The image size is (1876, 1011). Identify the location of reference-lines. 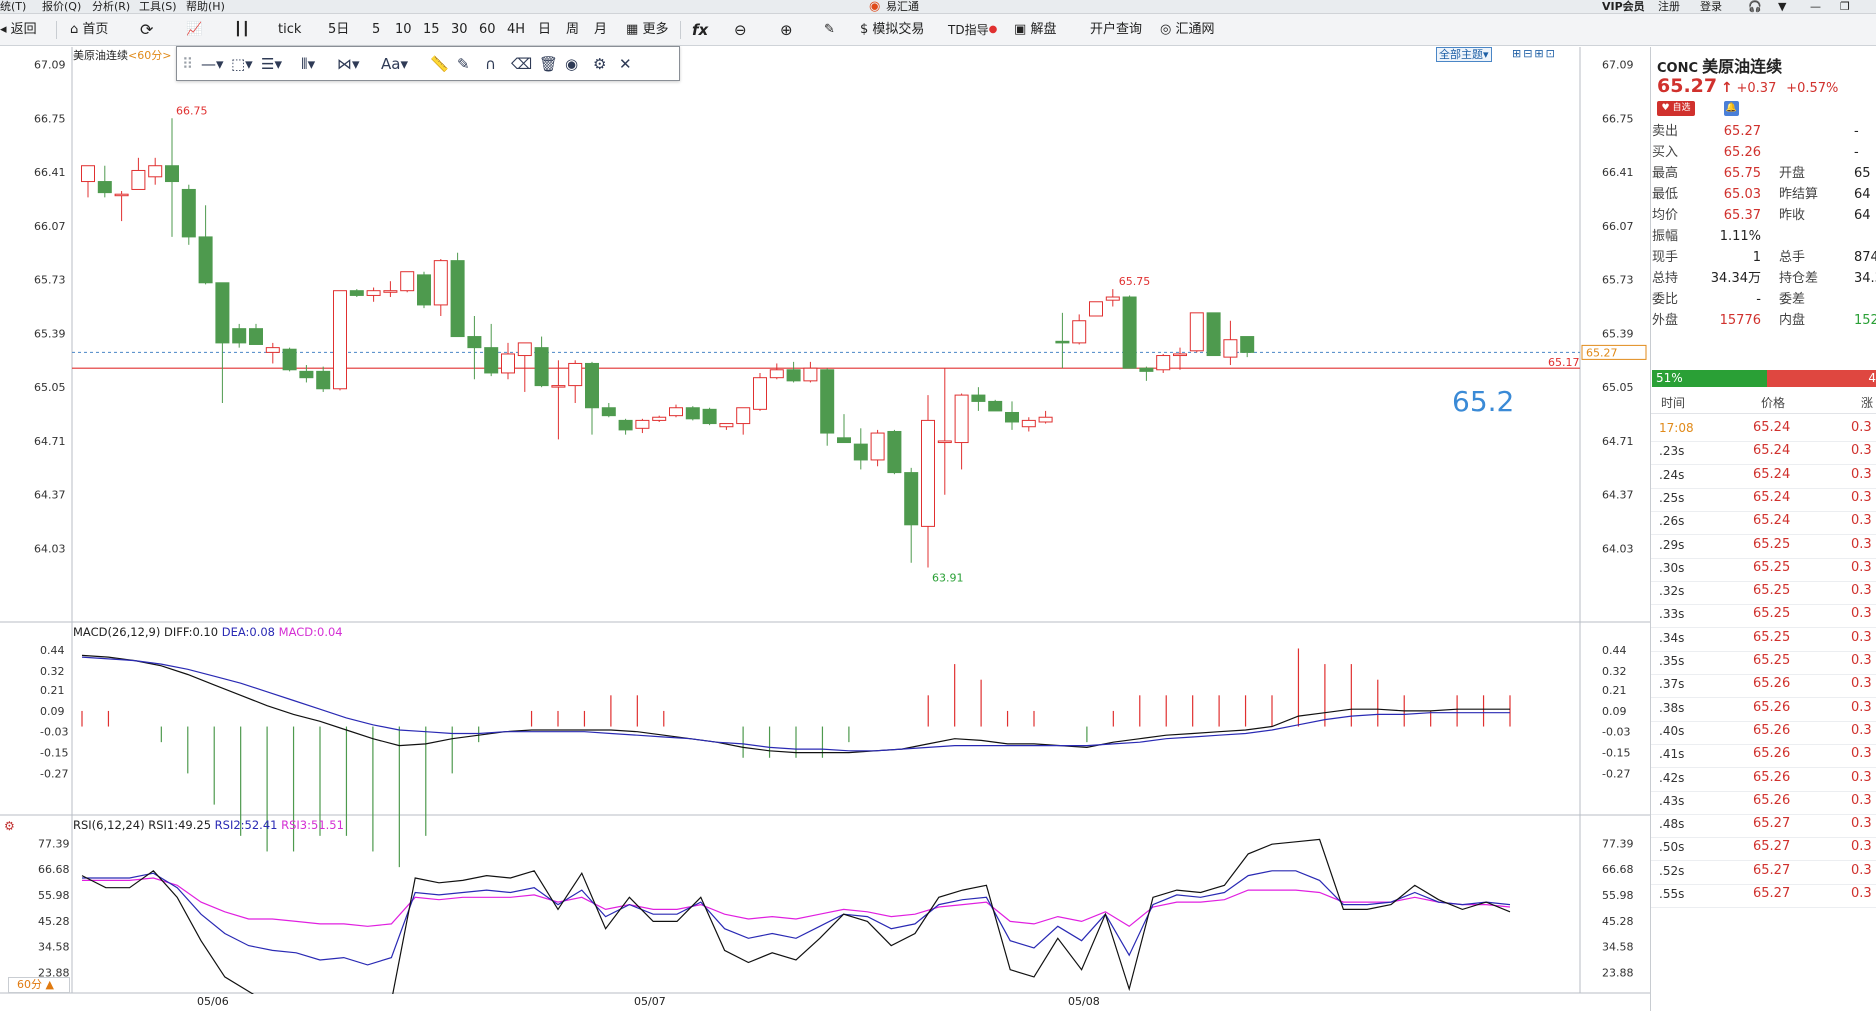
(826, 360).